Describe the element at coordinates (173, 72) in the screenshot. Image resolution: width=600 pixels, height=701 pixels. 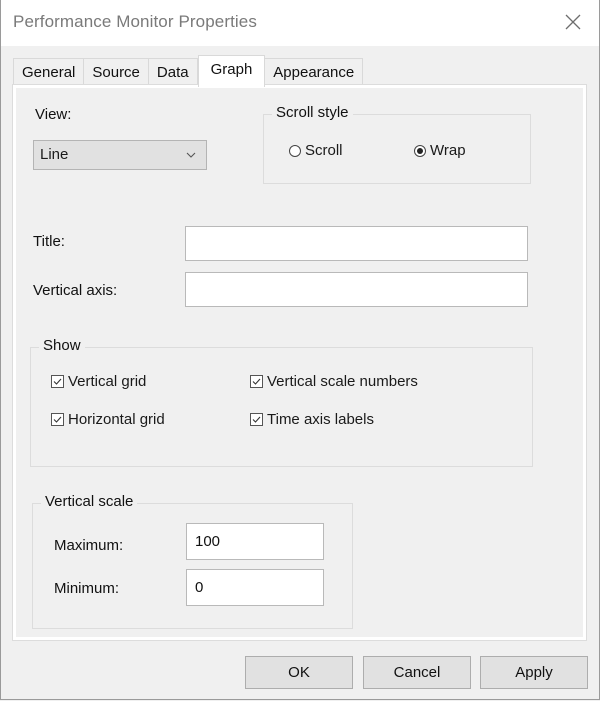
I see `tab-data: Data` at that location.